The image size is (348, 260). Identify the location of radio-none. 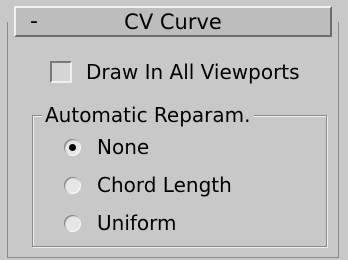
(72, 147).